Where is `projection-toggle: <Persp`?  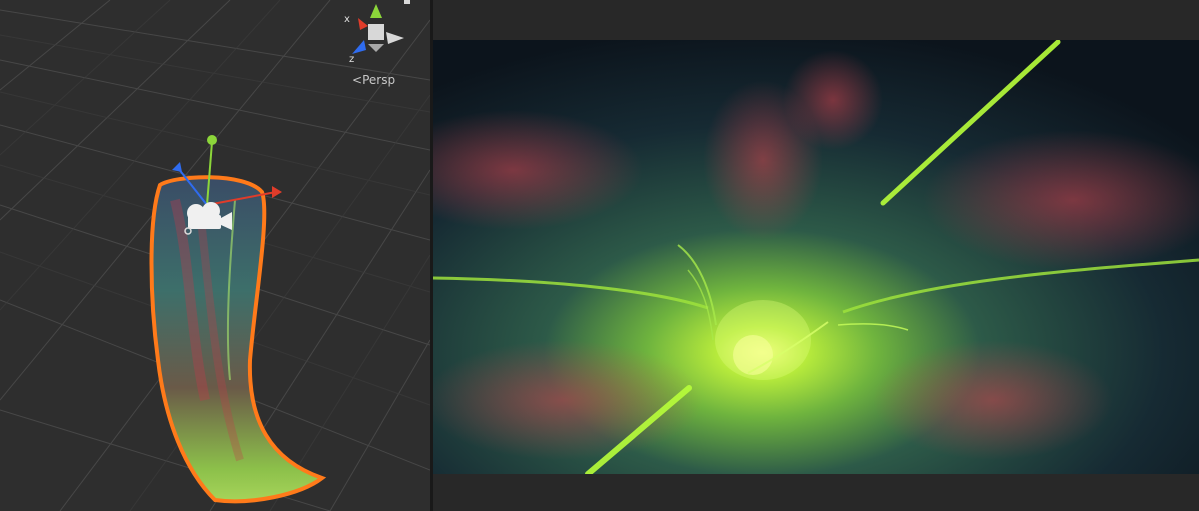 projection-toggle: <Persp is located at coordinates (373, 80).